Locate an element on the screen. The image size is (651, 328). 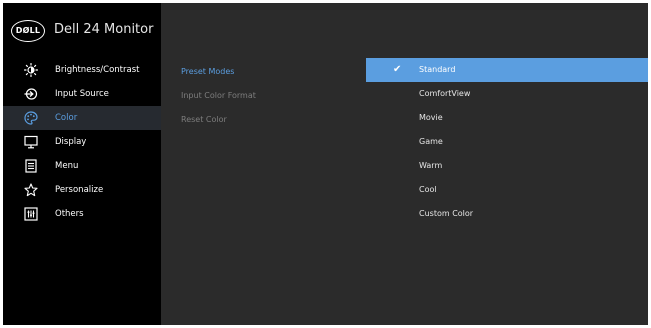
option-cool: Cool is located at coordinates (507, 190).